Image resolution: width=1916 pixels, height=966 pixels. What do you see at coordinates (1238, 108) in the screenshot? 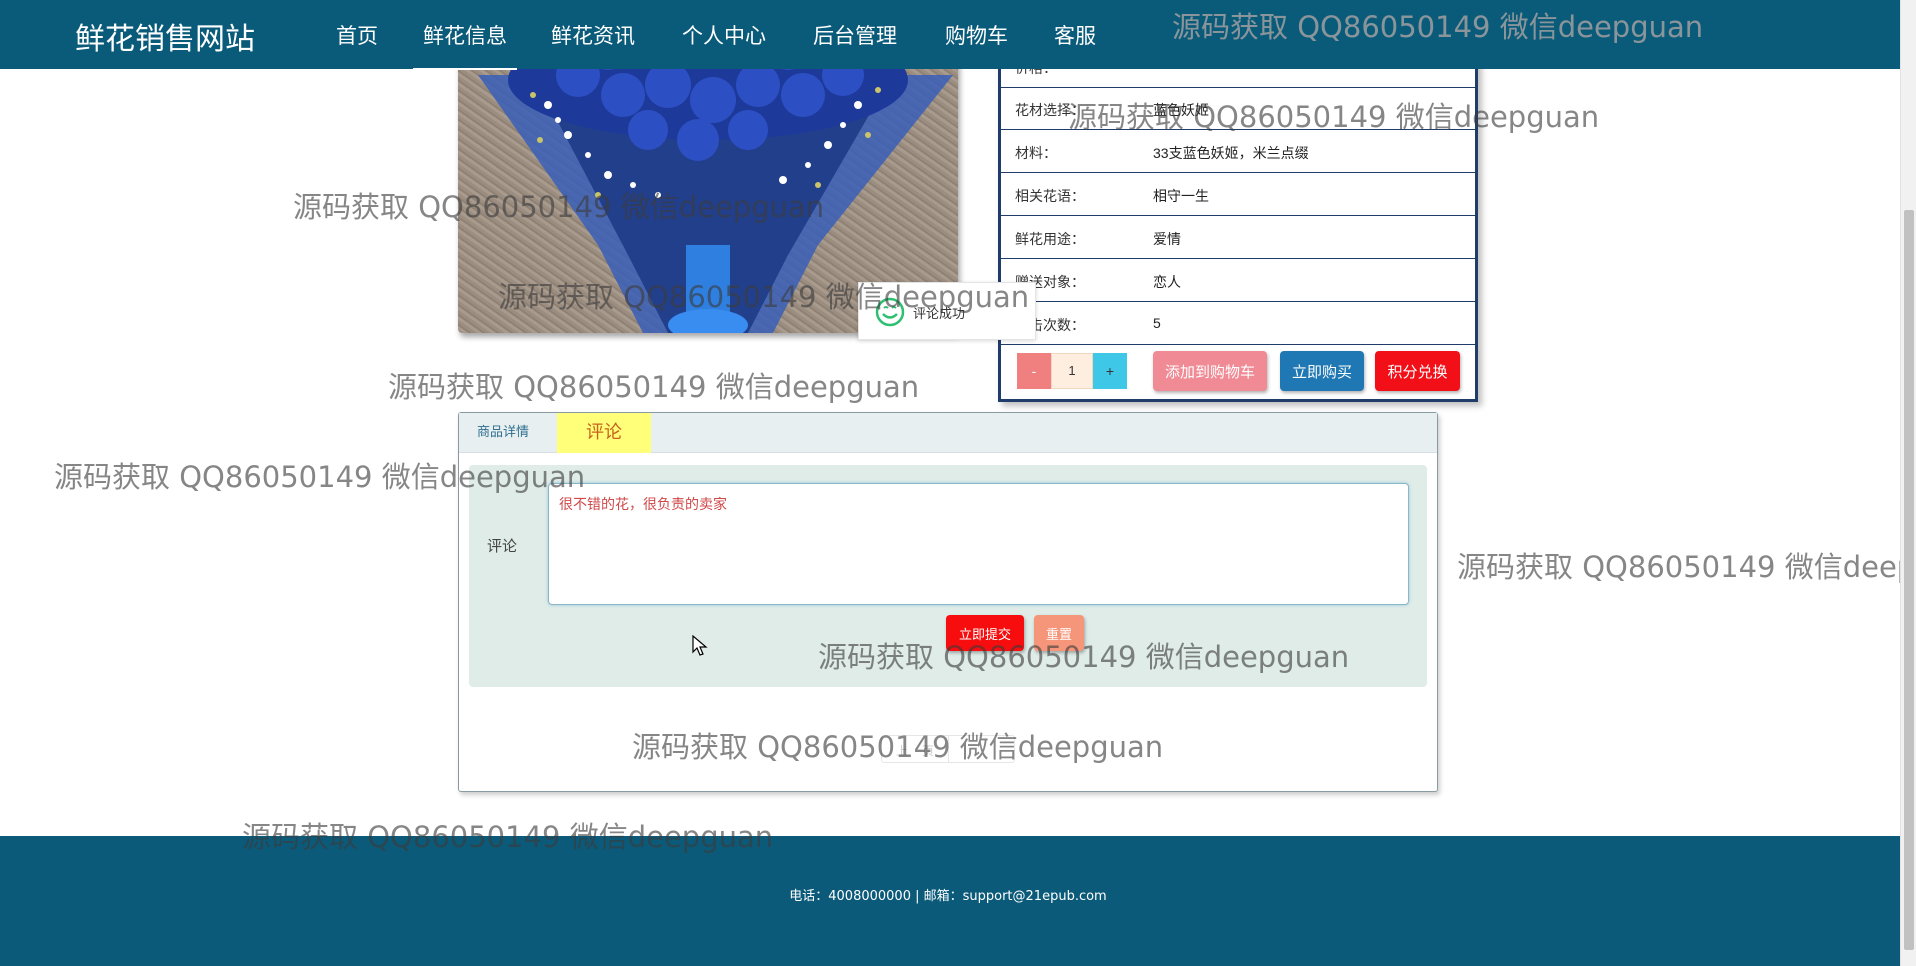
I see `info-row-material-choice: 花材选择： 蓝色妖姬` at bounding box center [1238, 108].